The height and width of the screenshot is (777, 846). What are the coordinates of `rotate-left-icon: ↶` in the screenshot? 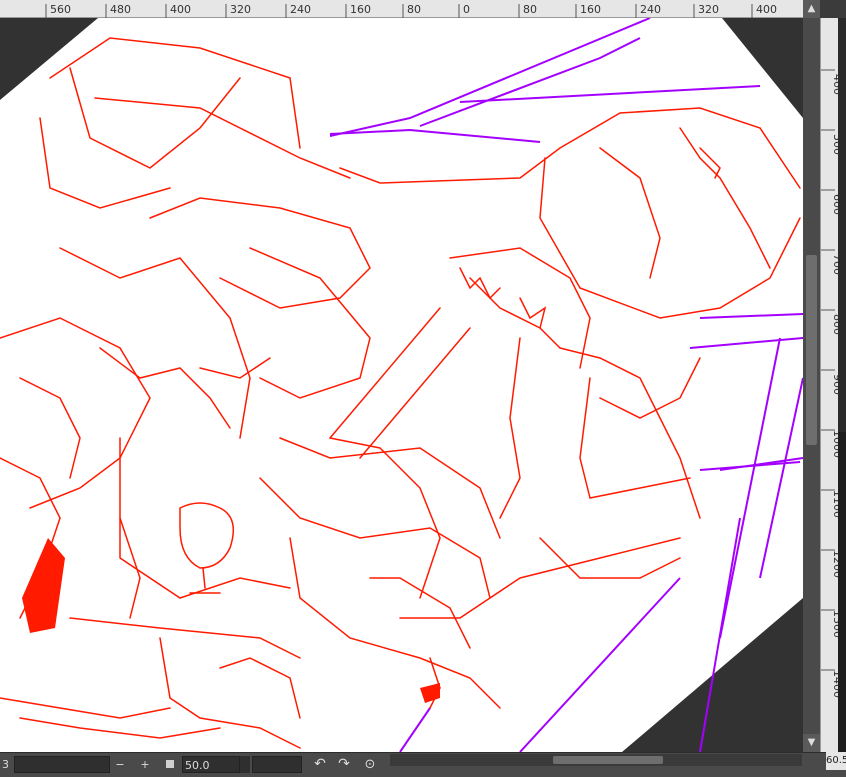 It's located at (320, 764).